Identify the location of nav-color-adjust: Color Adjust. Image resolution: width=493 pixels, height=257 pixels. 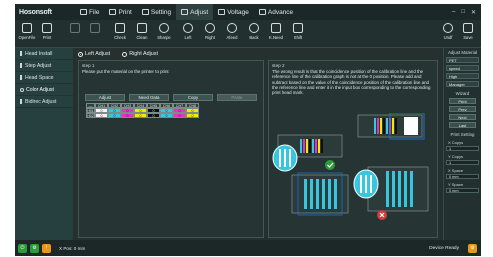
(44, 90).